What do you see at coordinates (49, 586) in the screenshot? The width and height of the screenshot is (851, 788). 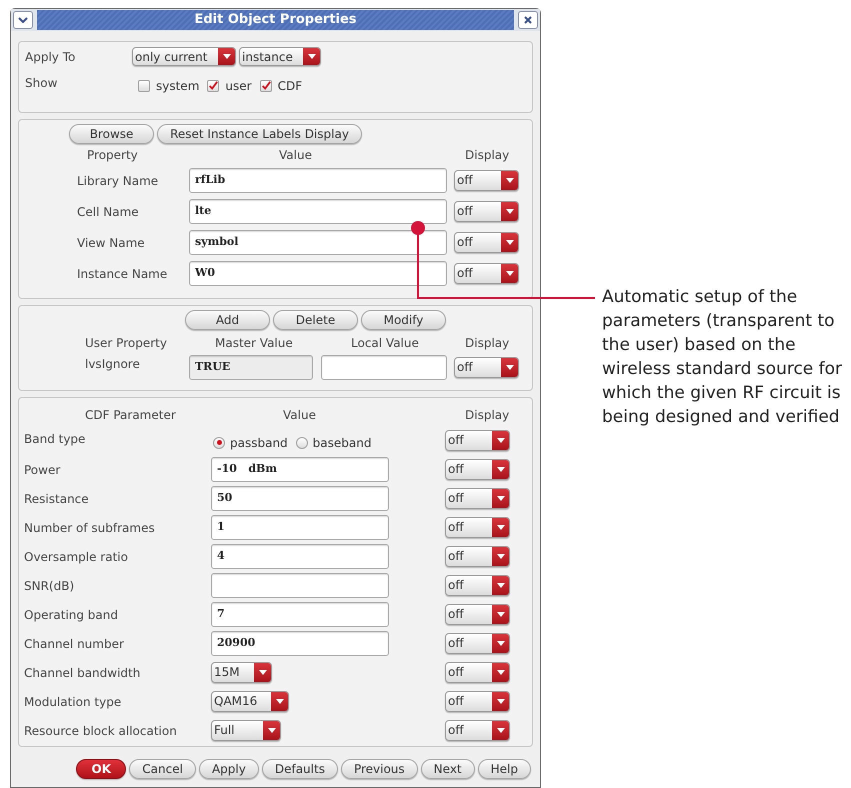 I see `field-label: SNR(dB)` at bounding box center [49, 586].